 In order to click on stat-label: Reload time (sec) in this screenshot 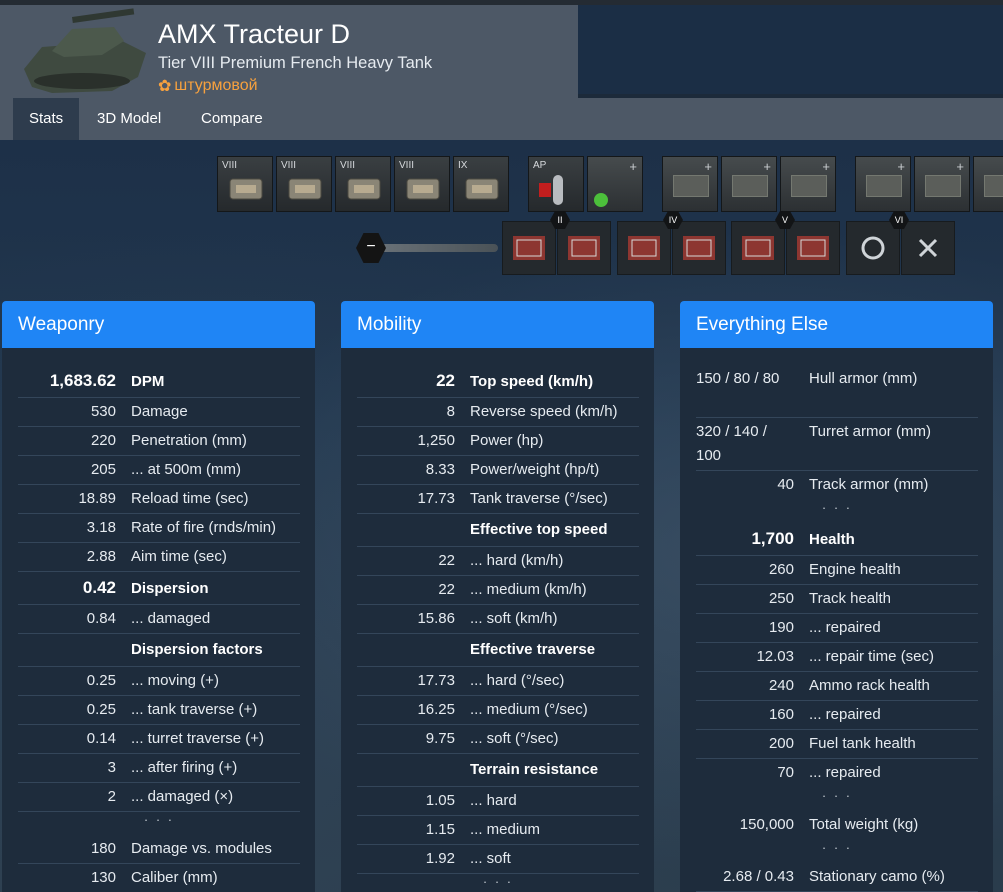, I will do `click(190, 498)`.